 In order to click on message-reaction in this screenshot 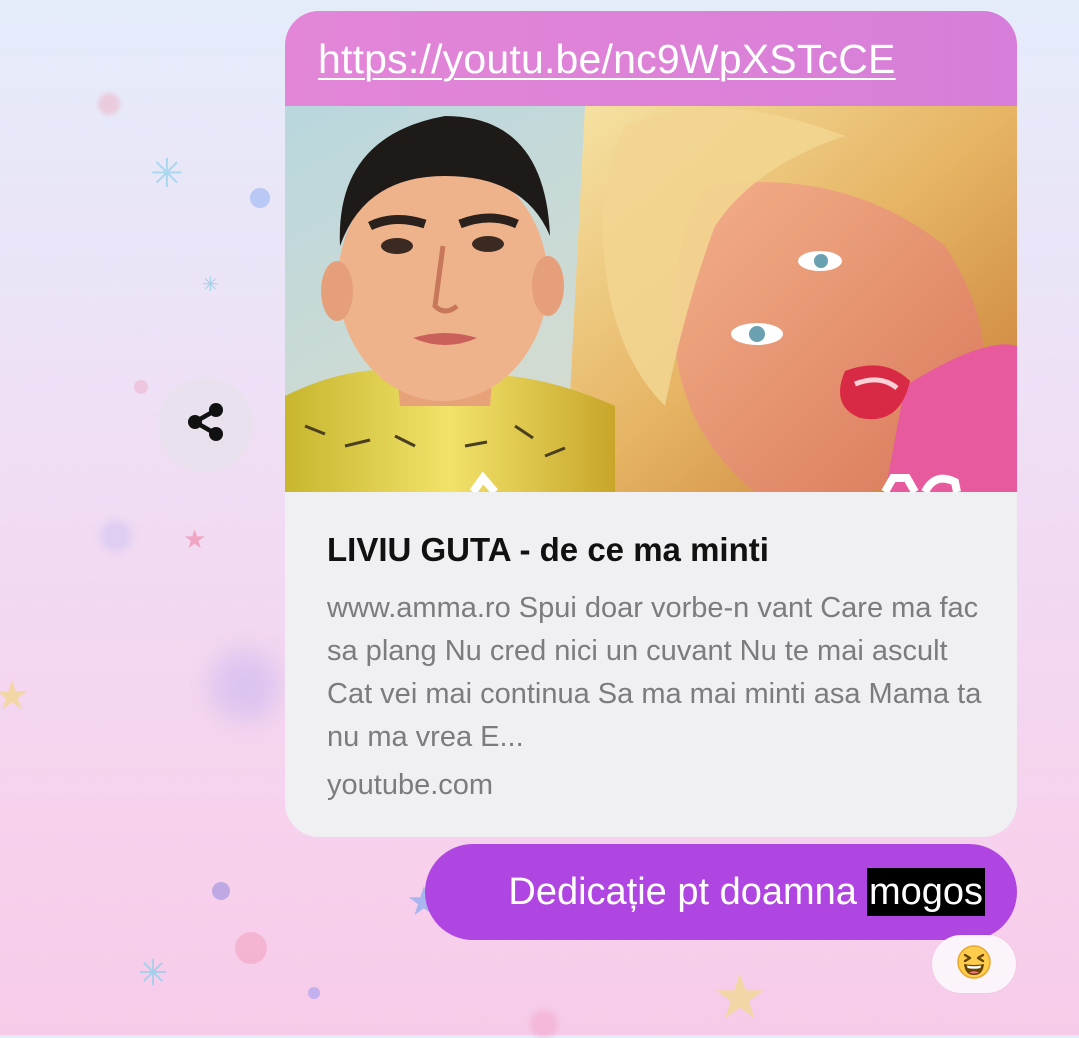, I will do `click(974, 964)`.